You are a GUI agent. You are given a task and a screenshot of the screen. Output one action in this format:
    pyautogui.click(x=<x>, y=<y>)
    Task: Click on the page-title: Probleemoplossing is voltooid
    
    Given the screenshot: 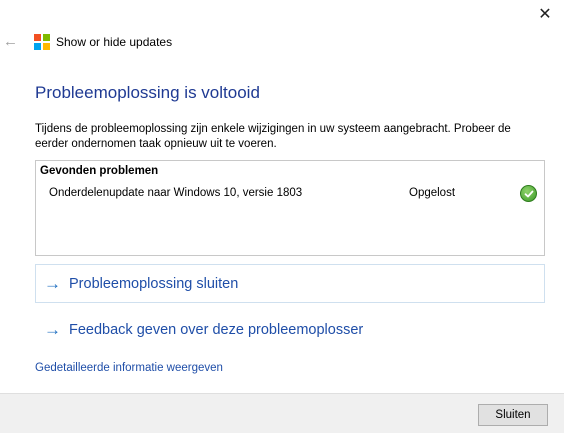 What is the action you would take?
    pyautogui.click(x=147, y=92)
    